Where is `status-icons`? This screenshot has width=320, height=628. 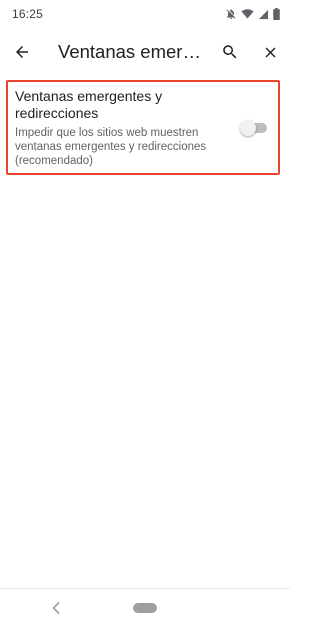 status-icons is located at coordinates (252, 14).